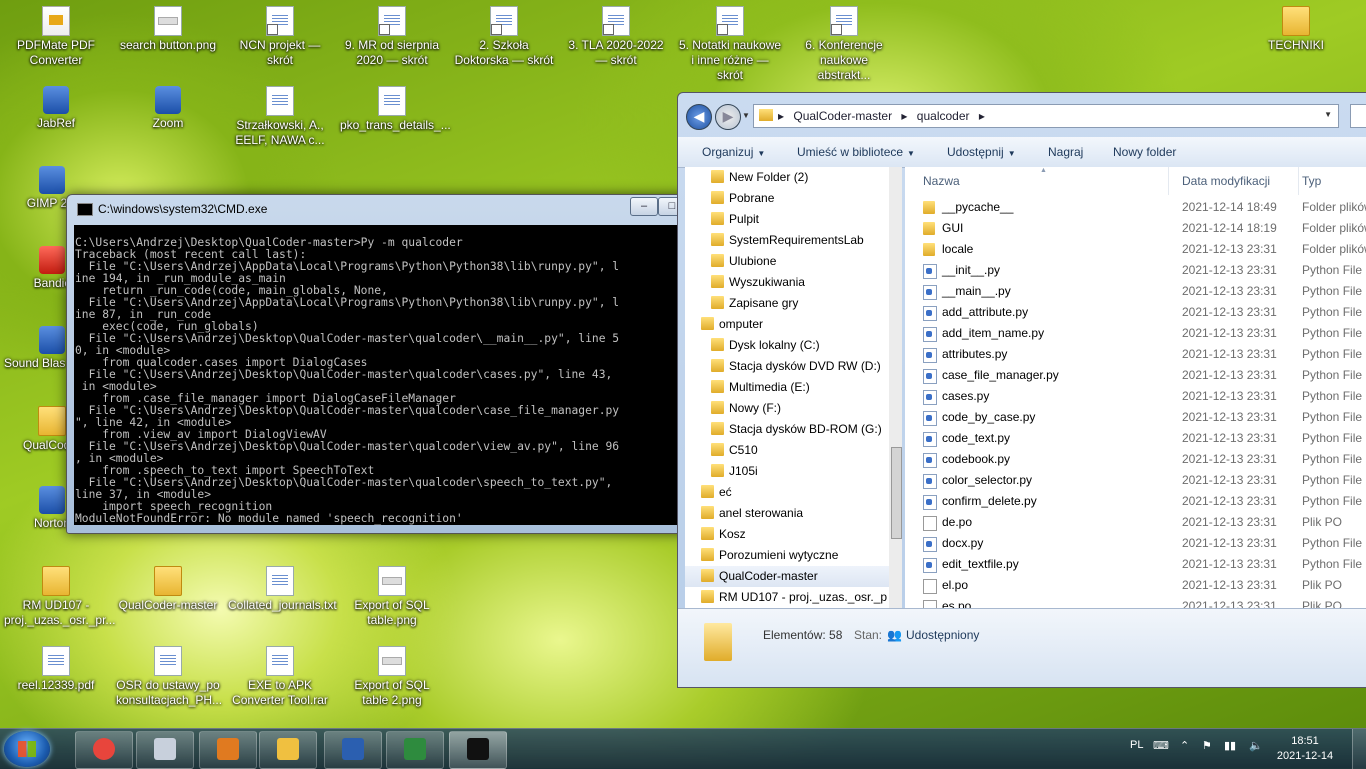 The height and width of the screenshot is (769, 1366). I want to click on desktop-icon: reel.12339.pdf, so click(56, 669).